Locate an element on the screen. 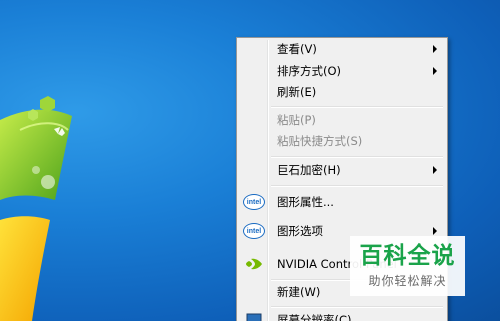 The image size is (500, 321). menu-item-view-label: 查看(V) is located at coordinates (297, 49).